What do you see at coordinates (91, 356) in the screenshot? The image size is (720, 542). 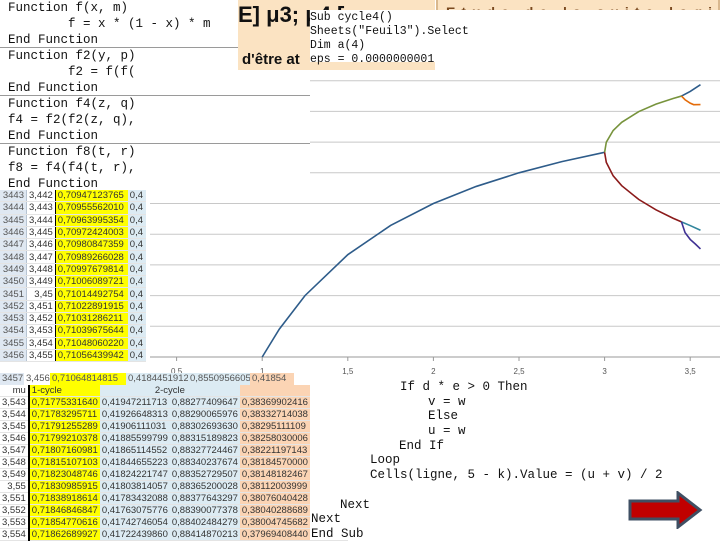 I see `cell: 0,71056439942` at bounding box center [91, 356].